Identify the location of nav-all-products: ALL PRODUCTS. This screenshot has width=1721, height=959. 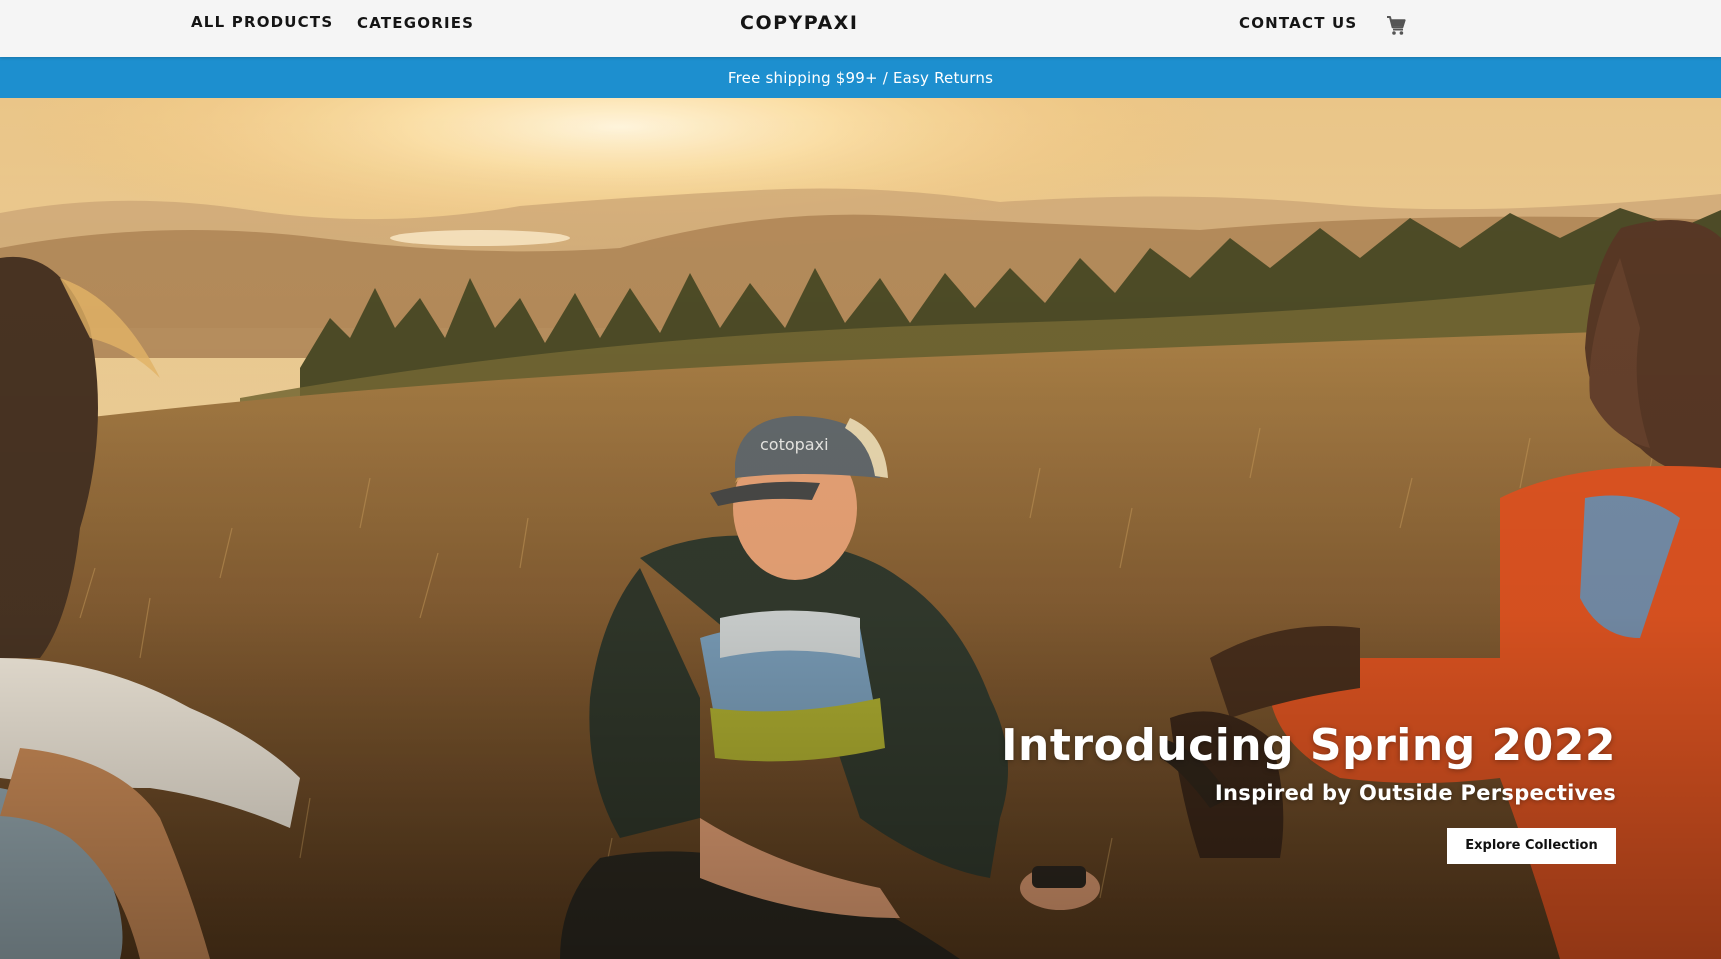
(262, 22).